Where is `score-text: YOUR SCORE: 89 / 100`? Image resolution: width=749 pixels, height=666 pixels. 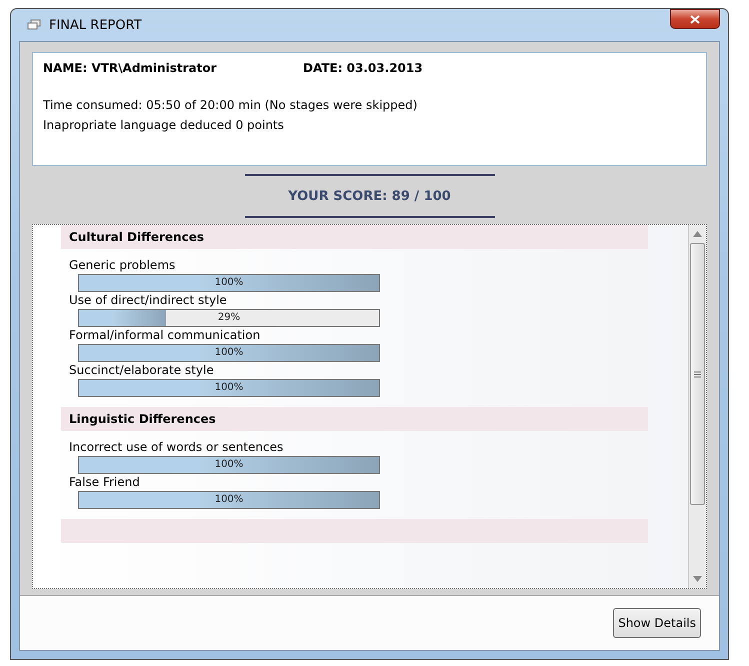
score-text: YOUR SCORE: 89 / 100 is located at coordinates (369, 196).